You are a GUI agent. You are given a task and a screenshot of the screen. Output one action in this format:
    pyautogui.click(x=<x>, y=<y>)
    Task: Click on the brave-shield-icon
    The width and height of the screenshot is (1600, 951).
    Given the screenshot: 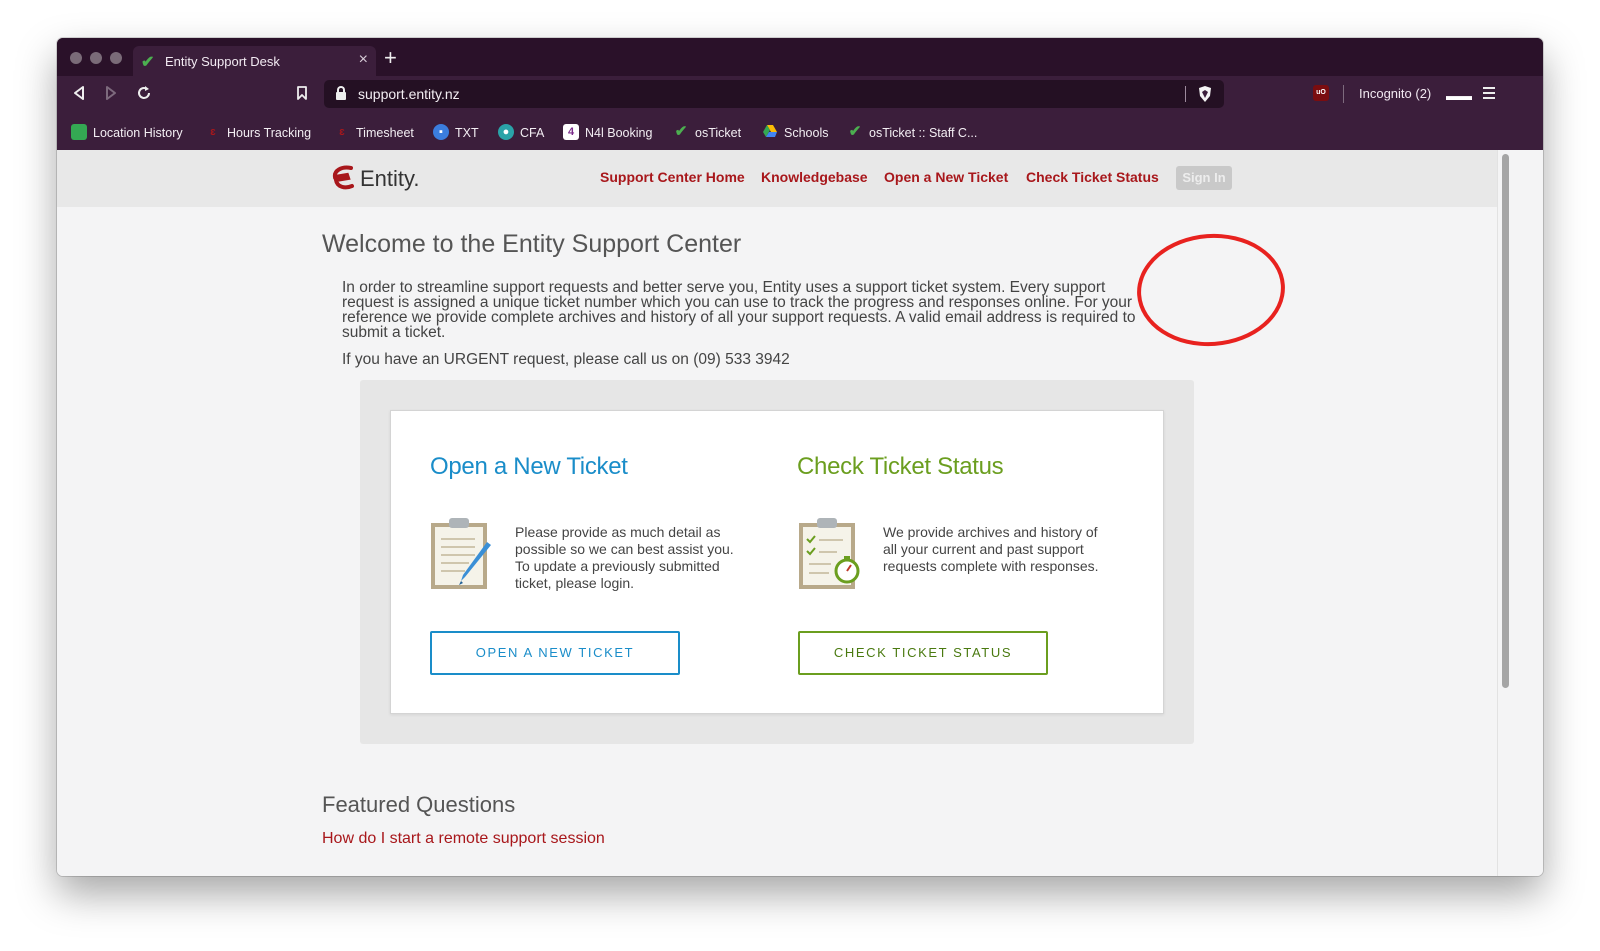 What is the action you would take?
    pyautogui.click(x=1205, y=94)
    